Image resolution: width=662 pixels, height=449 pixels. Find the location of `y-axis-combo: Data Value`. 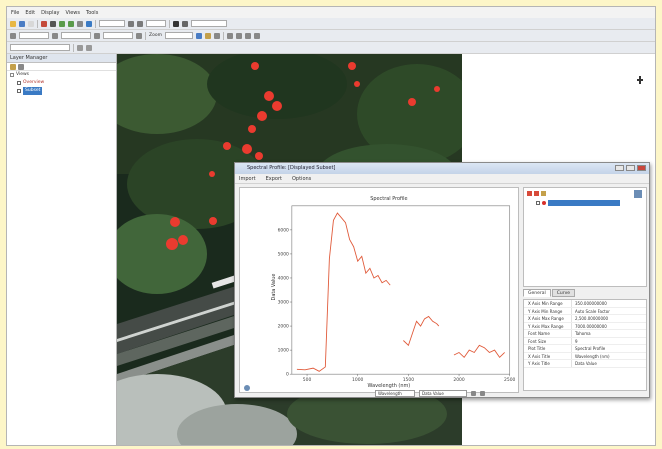

y-axis-combo: Data Value is located at coordinates (443, 393).